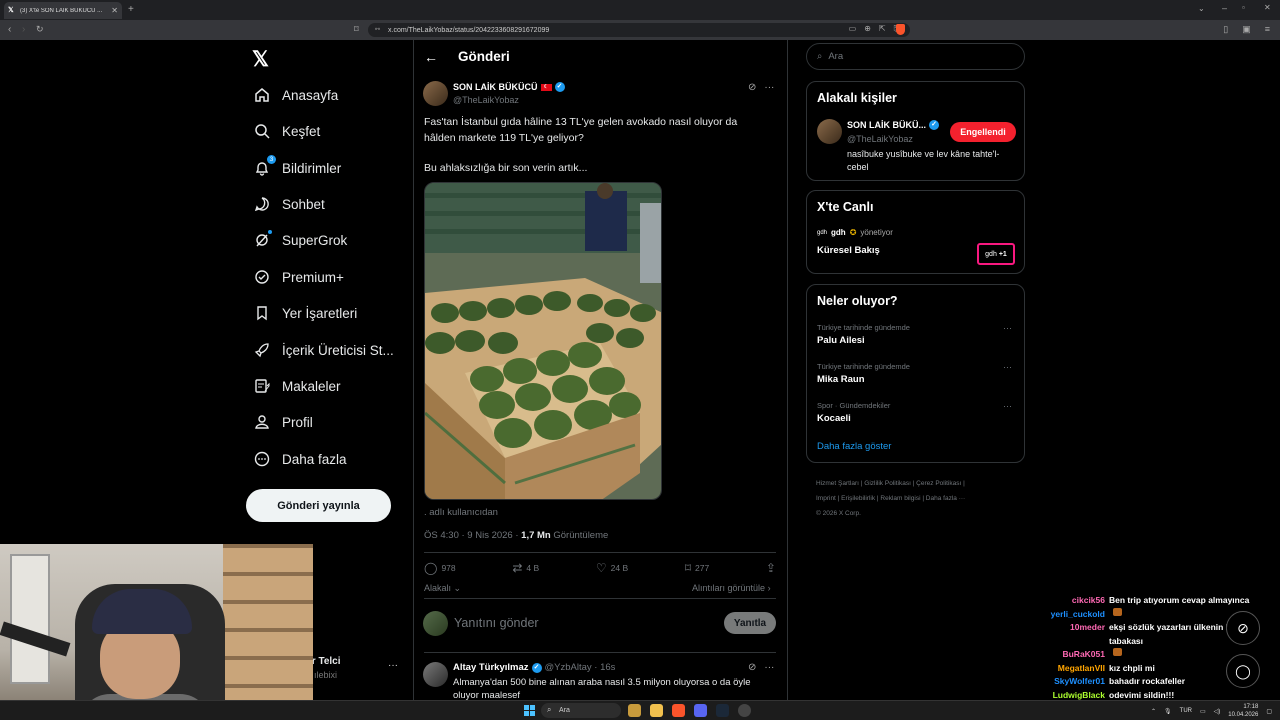  I want to click on browser-tab: 𝕏 (3) X'te SON LAİK BÜKÜCÜ ... ✕, so click(63, 10).